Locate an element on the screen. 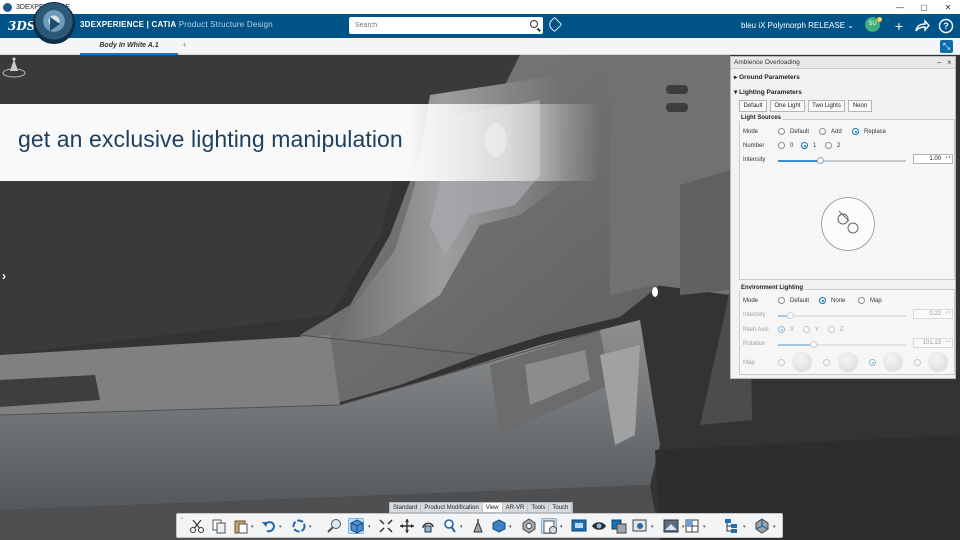 This screenshot has width=960, height=540. env-intensity-spinner: 0.22 is located at coordinates (933, 314).